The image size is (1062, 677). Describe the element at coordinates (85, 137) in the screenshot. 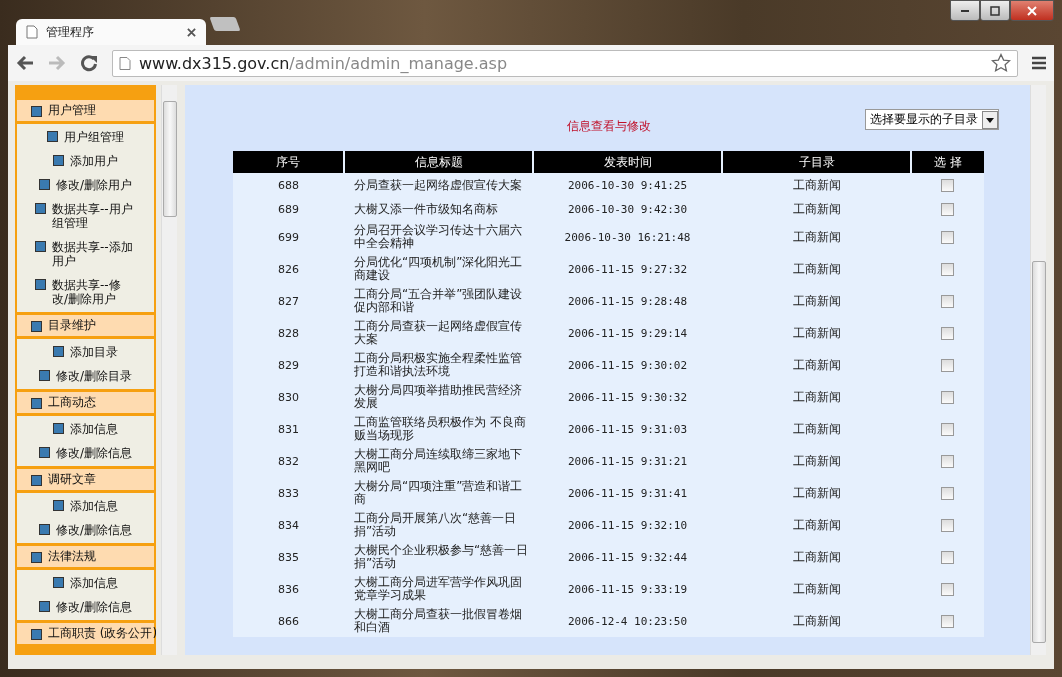

I see `menu-item: 用户组管理` at that location.